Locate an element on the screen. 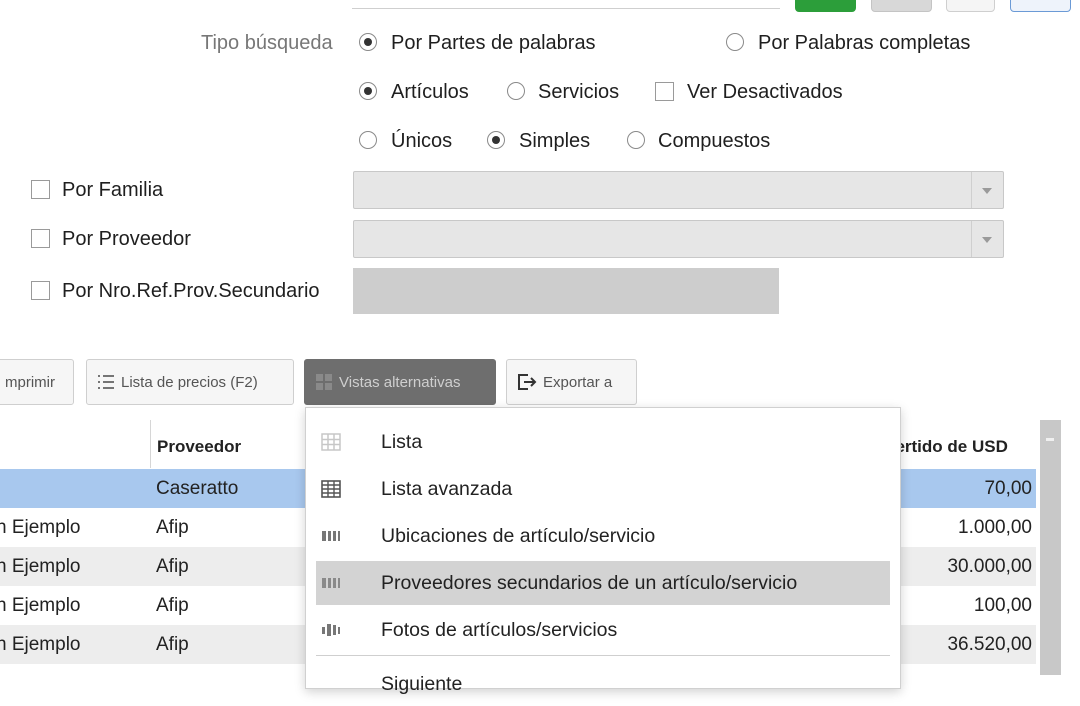 The image size is (1080, 706). imprimir-button: mprimir is located at coordinates (37, 382).